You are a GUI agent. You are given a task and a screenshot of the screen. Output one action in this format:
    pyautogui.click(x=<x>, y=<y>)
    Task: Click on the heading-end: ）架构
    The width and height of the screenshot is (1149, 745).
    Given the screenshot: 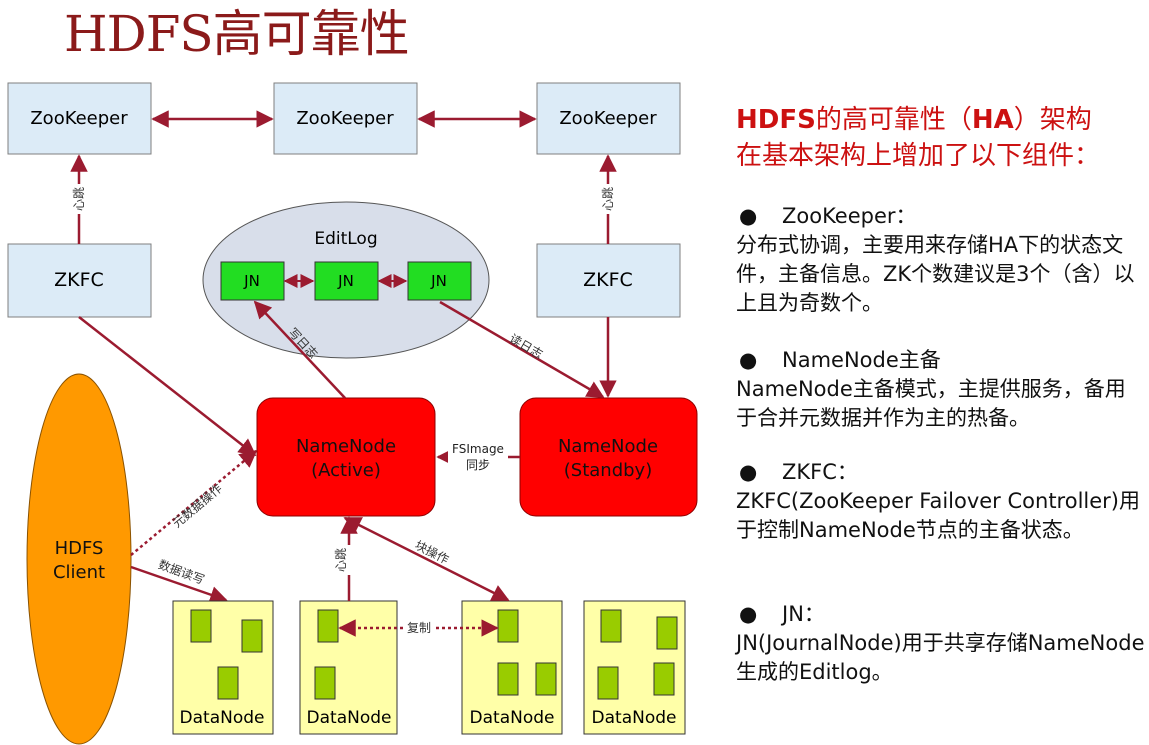 What is the action you would take?
    pyautogui.click(x=1052, y=120)
    